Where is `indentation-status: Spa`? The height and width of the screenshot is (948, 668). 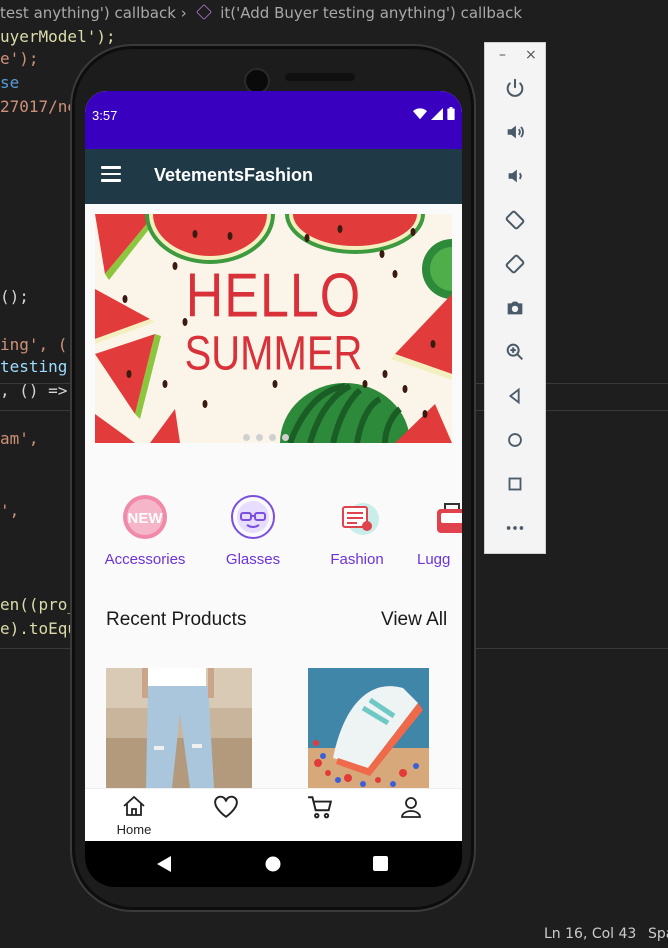 indentation-status: Spa is located at coordinates (658, 934).